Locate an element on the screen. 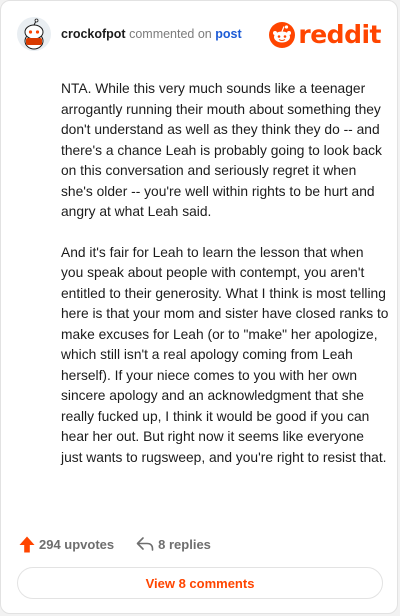 Image resolution: width=400 pixels, height=616 pixels. upvote-count: 294 upvotes is located at coordinates (76, 544).